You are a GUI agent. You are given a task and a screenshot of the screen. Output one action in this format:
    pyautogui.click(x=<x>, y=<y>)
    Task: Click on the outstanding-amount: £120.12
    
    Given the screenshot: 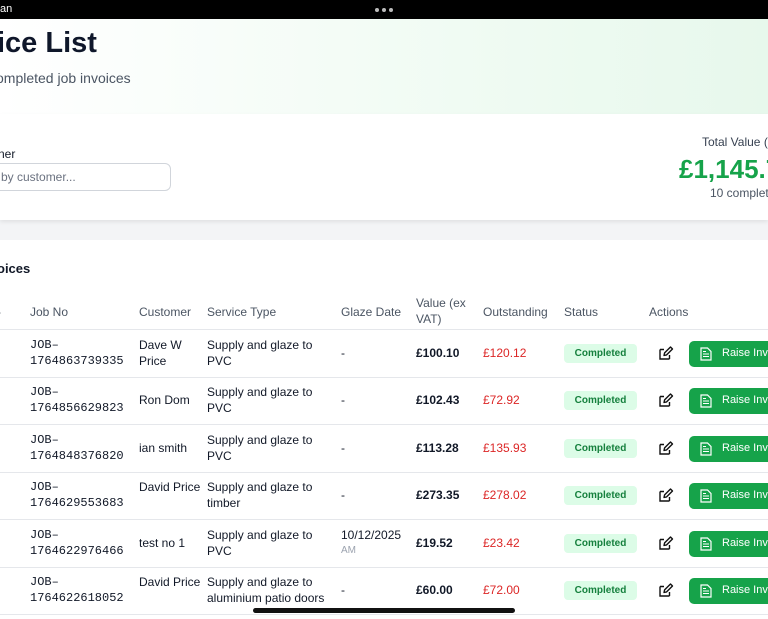 What is the action you would take?
    pyautogui.click(x=505, y=353)
    